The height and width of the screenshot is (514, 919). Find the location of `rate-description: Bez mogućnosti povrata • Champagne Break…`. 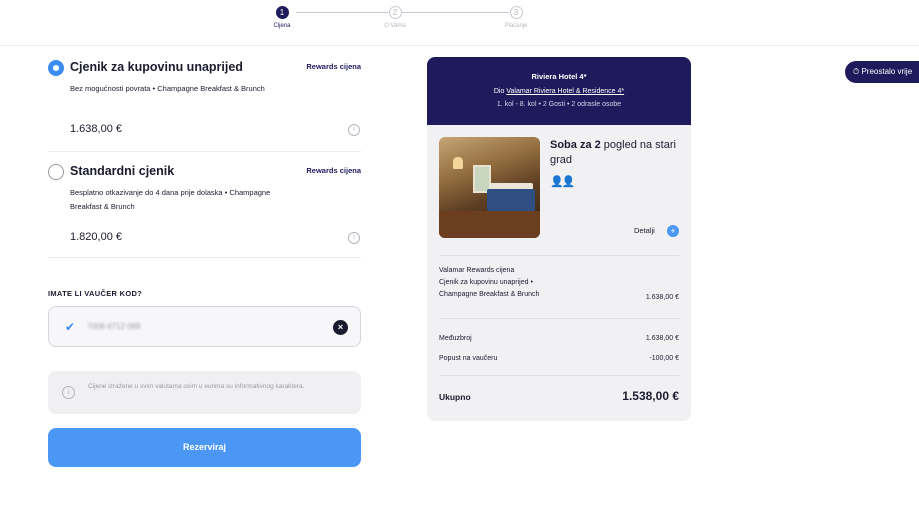

rate-description: Bez mogućnosti povrata • Champagne Break… is located at coordinates (167, 88).